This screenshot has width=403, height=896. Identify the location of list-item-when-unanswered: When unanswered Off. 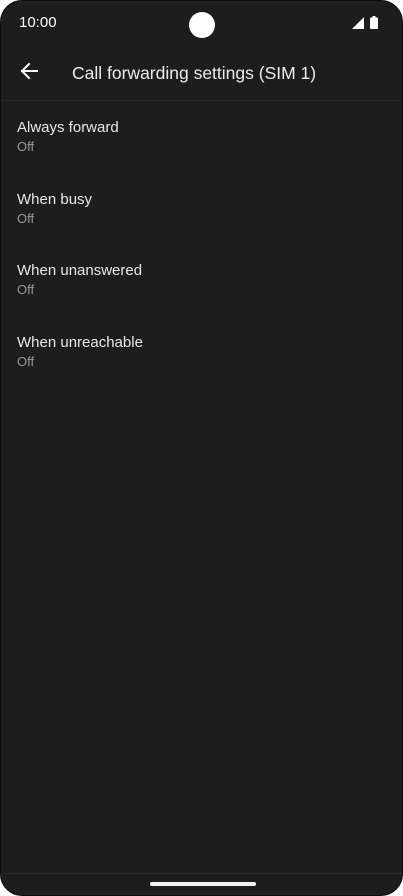
(201, 288).